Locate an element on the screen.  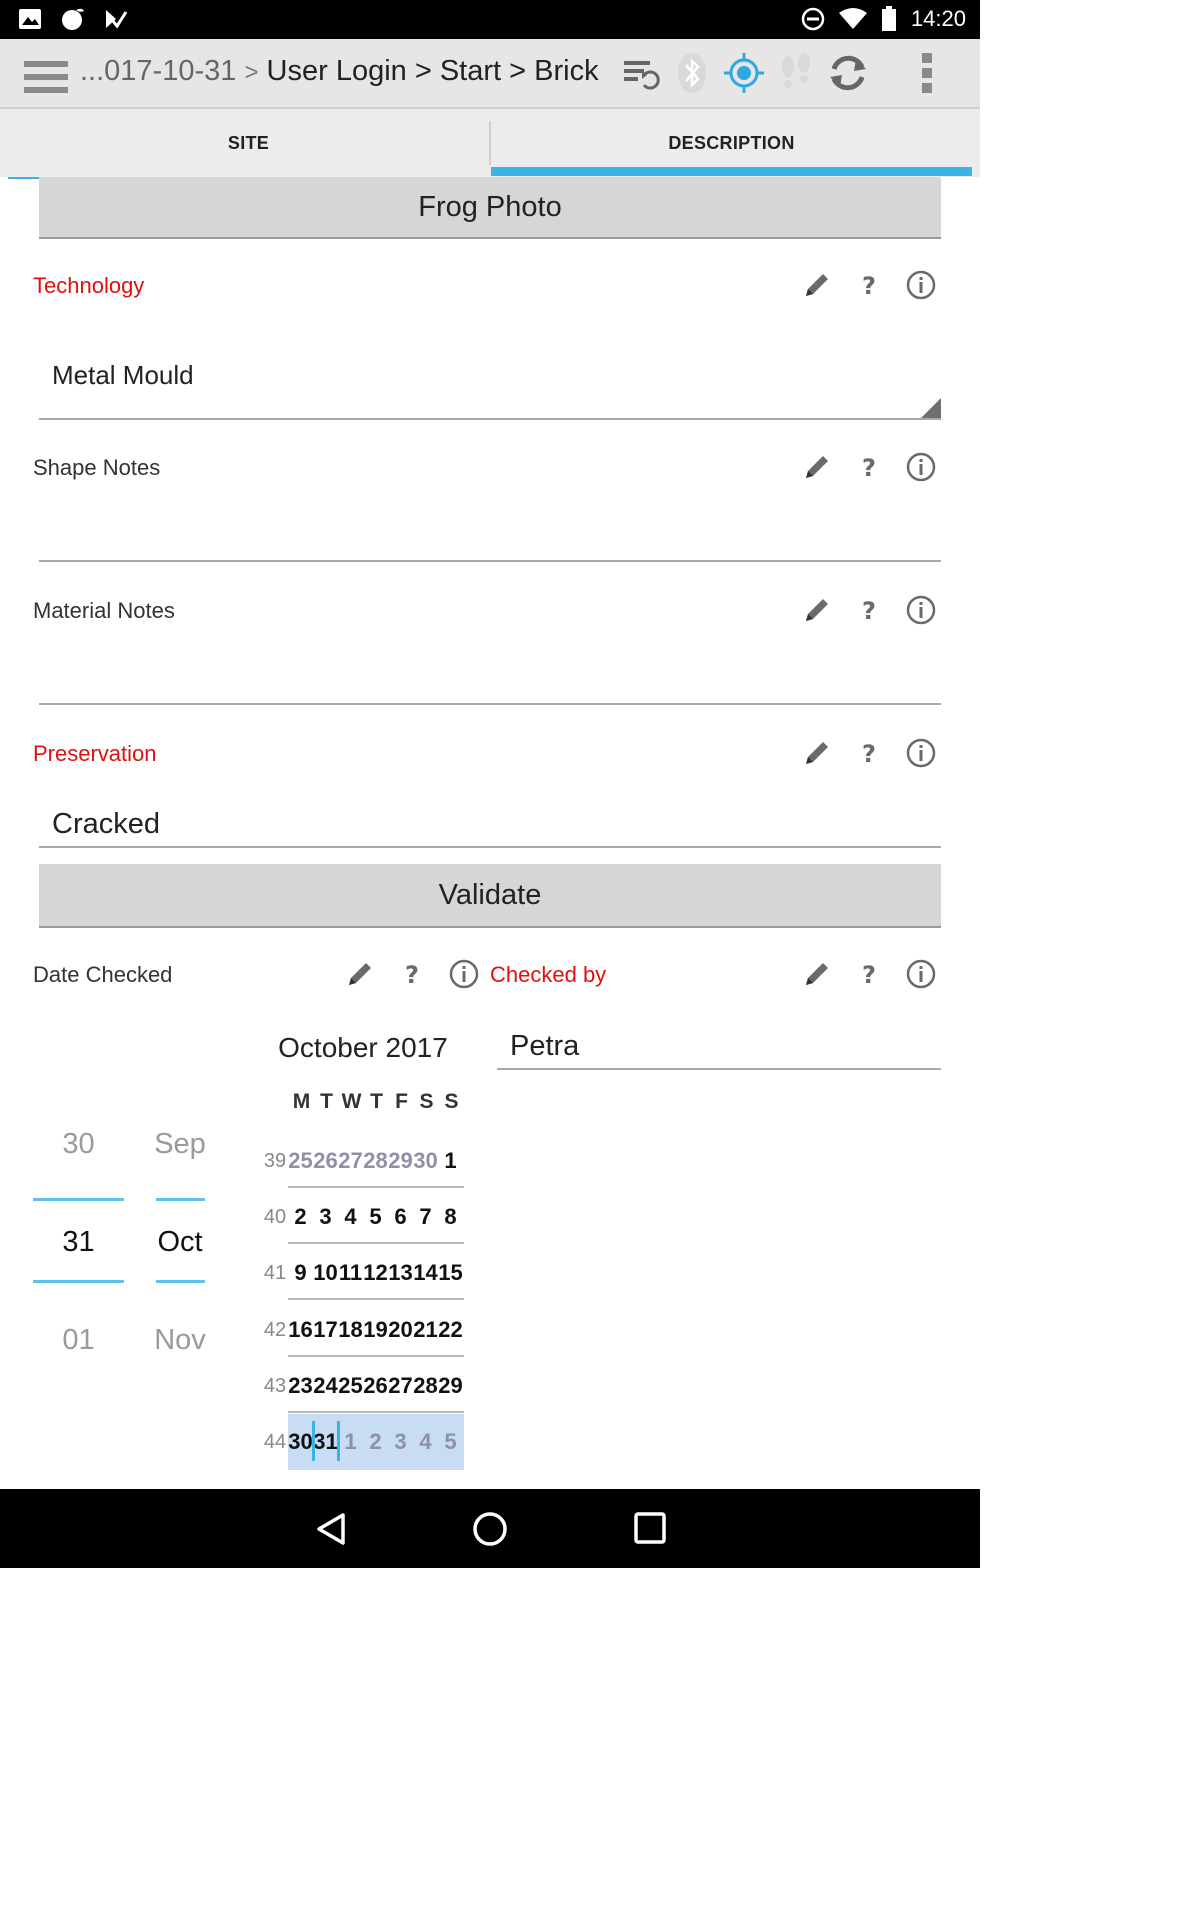
checkmark-notification-icon is located at coordinates (117, 19).